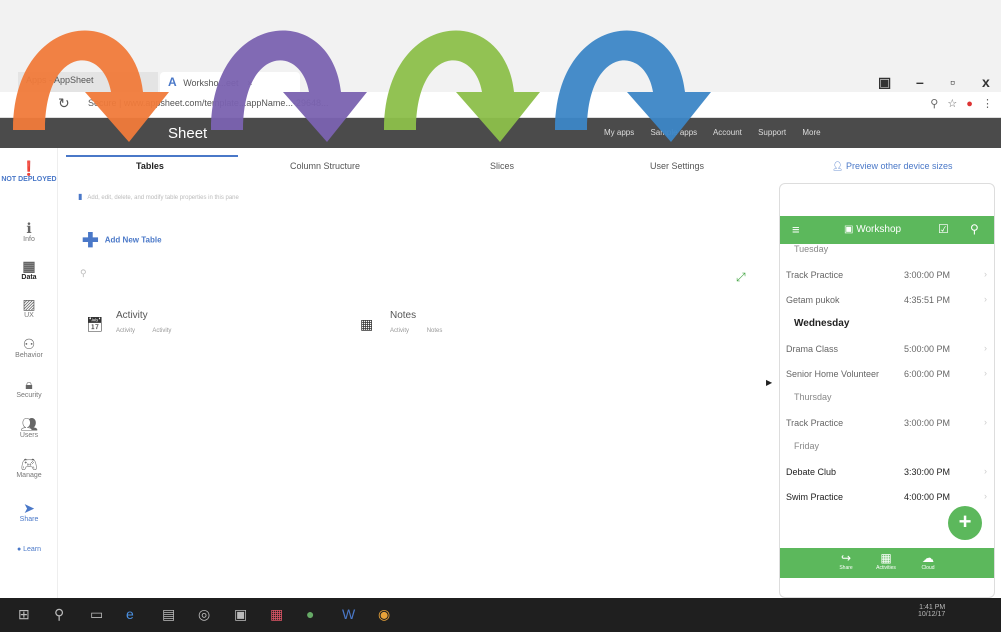 The image size is (1001, 632). What do you see at coordinates (90, 241) in the screenshot?
I see `plus-icon: ✚` at bounding box center [90, 241].